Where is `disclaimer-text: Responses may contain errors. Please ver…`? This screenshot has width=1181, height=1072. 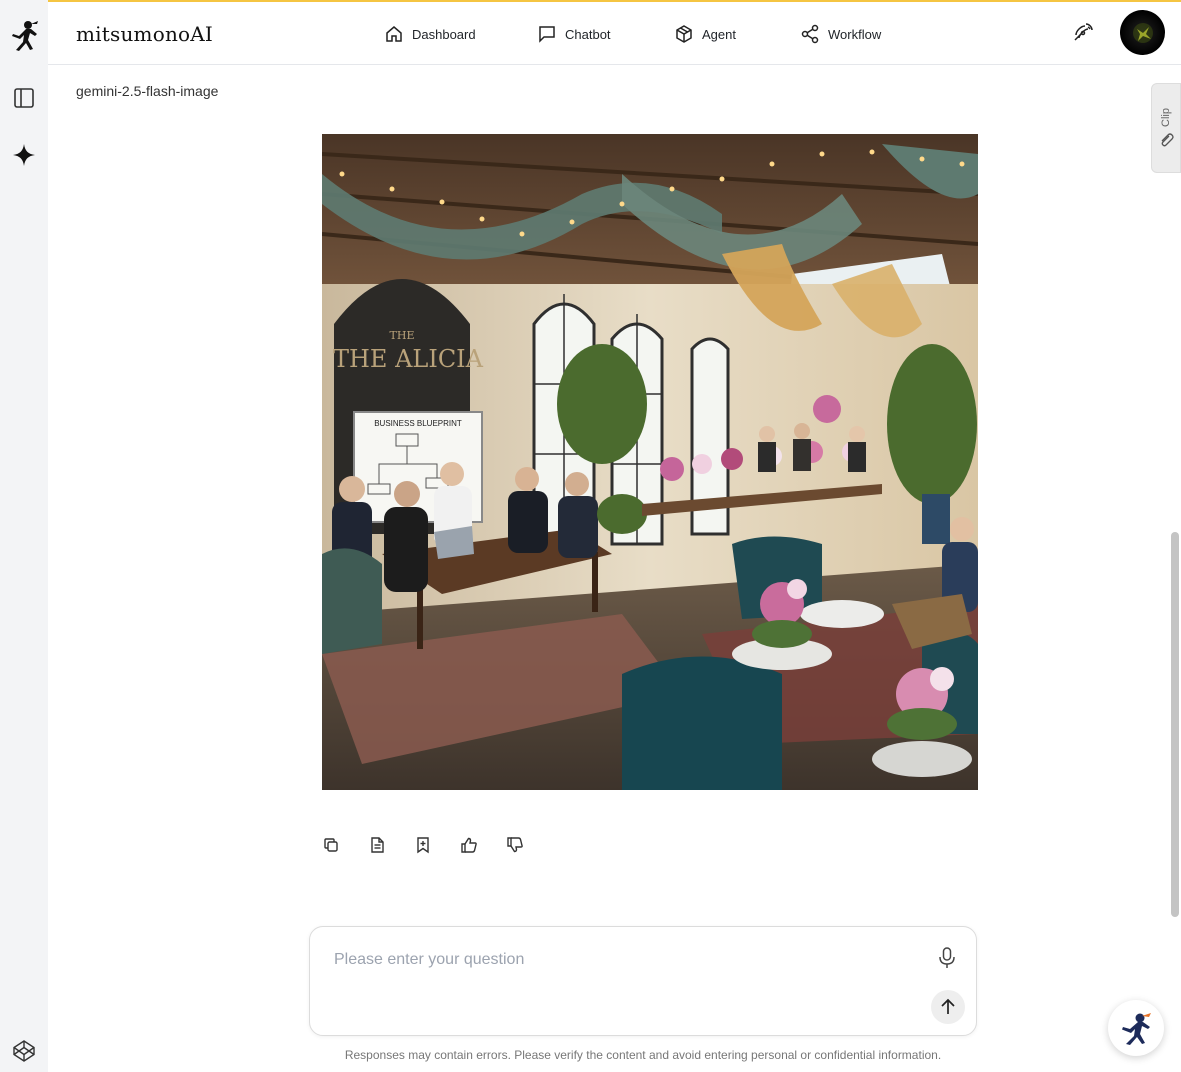
disclaimer-text: Responses may contain errors. Please ver… is located at coordinates (643, 1055).